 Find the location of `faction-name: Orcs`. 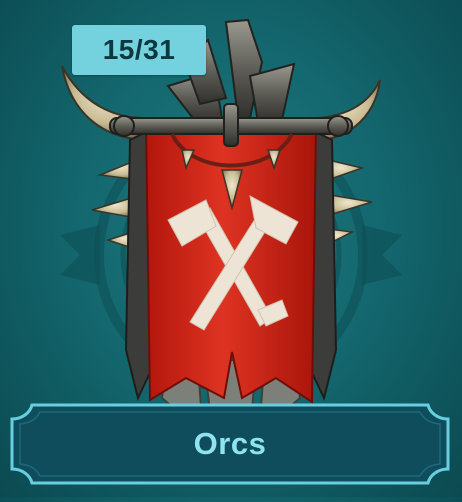

faction-name: Orcs is located at coordinates (230, 443).